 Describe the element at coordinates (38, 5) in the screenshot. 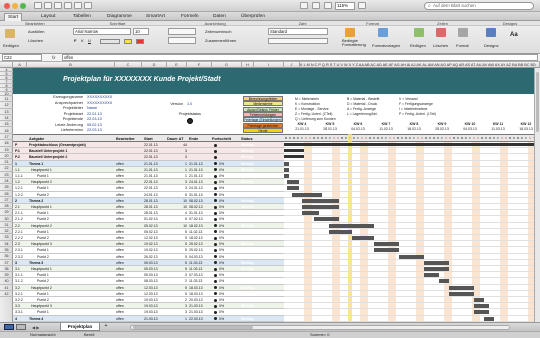

I see `new-icon` at that location.